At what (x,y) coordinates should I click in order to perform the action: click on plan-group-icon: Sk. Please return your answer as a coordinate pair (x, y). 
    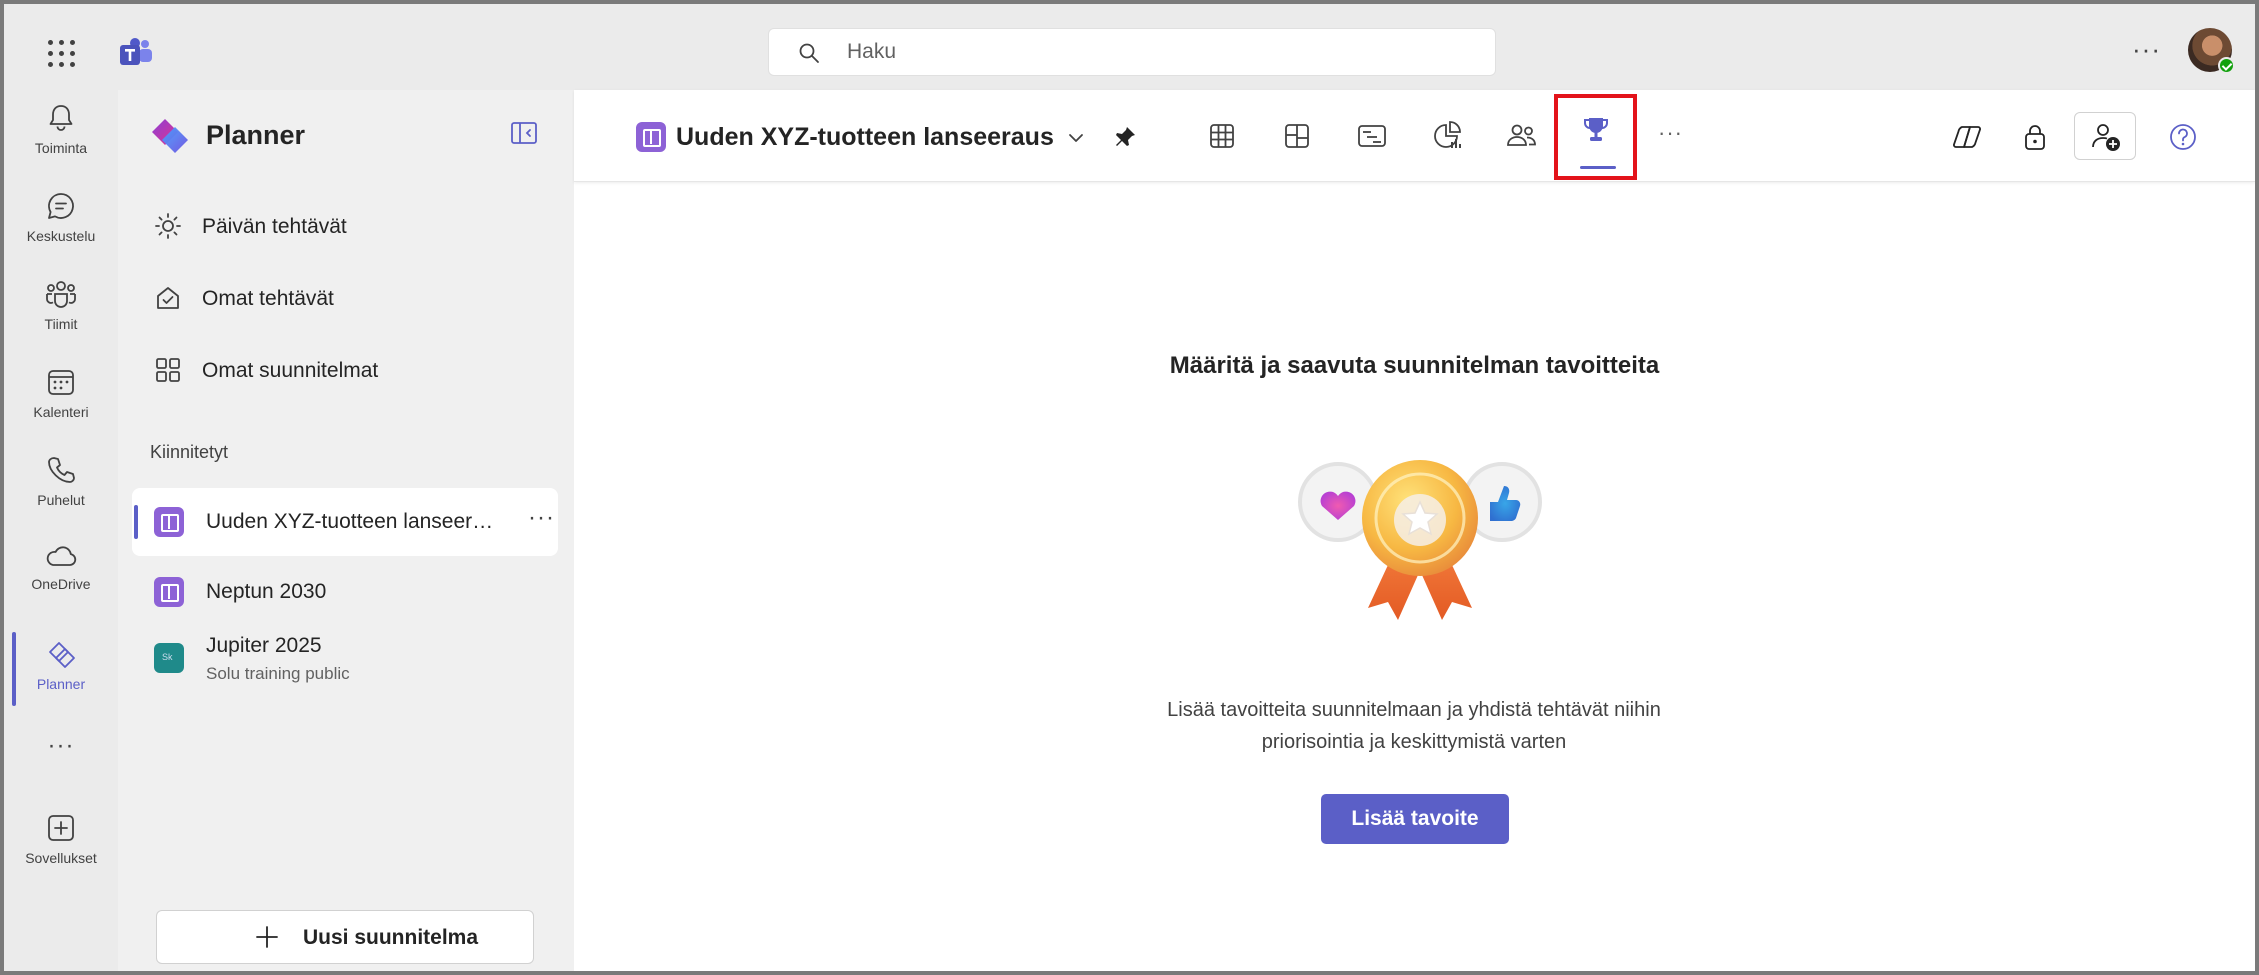
    Looking at the image, I should click on (169, 658).